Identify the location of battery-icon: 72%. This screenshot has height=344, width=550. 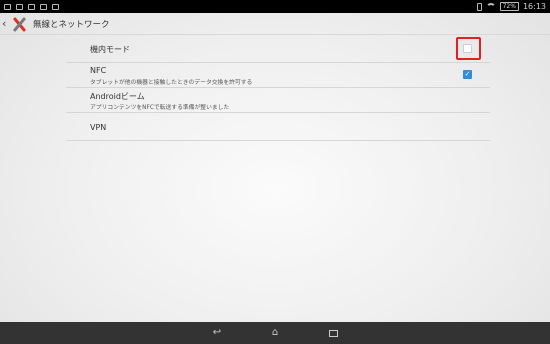
(509, 6).